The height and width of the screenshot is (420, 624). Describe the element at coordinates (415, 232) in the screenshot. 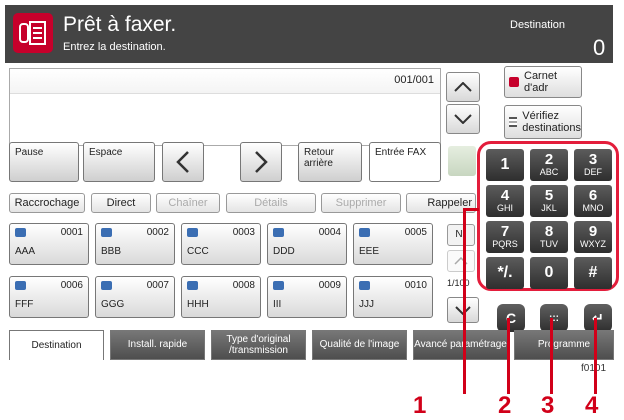

I see `one-touch-number: 0005` at that location.